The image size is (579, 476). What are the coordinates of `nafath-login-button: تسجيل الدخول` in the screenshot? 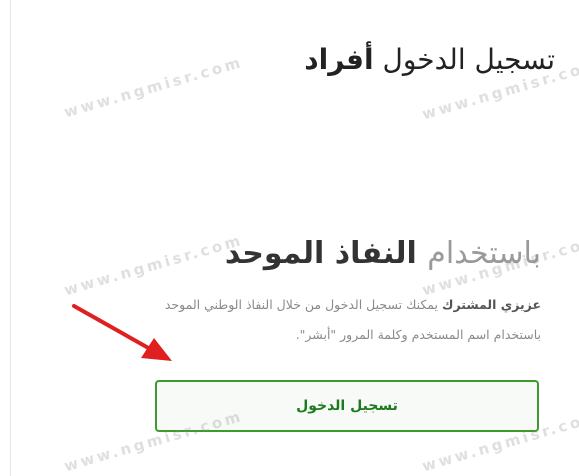 It's located at (347, 406).